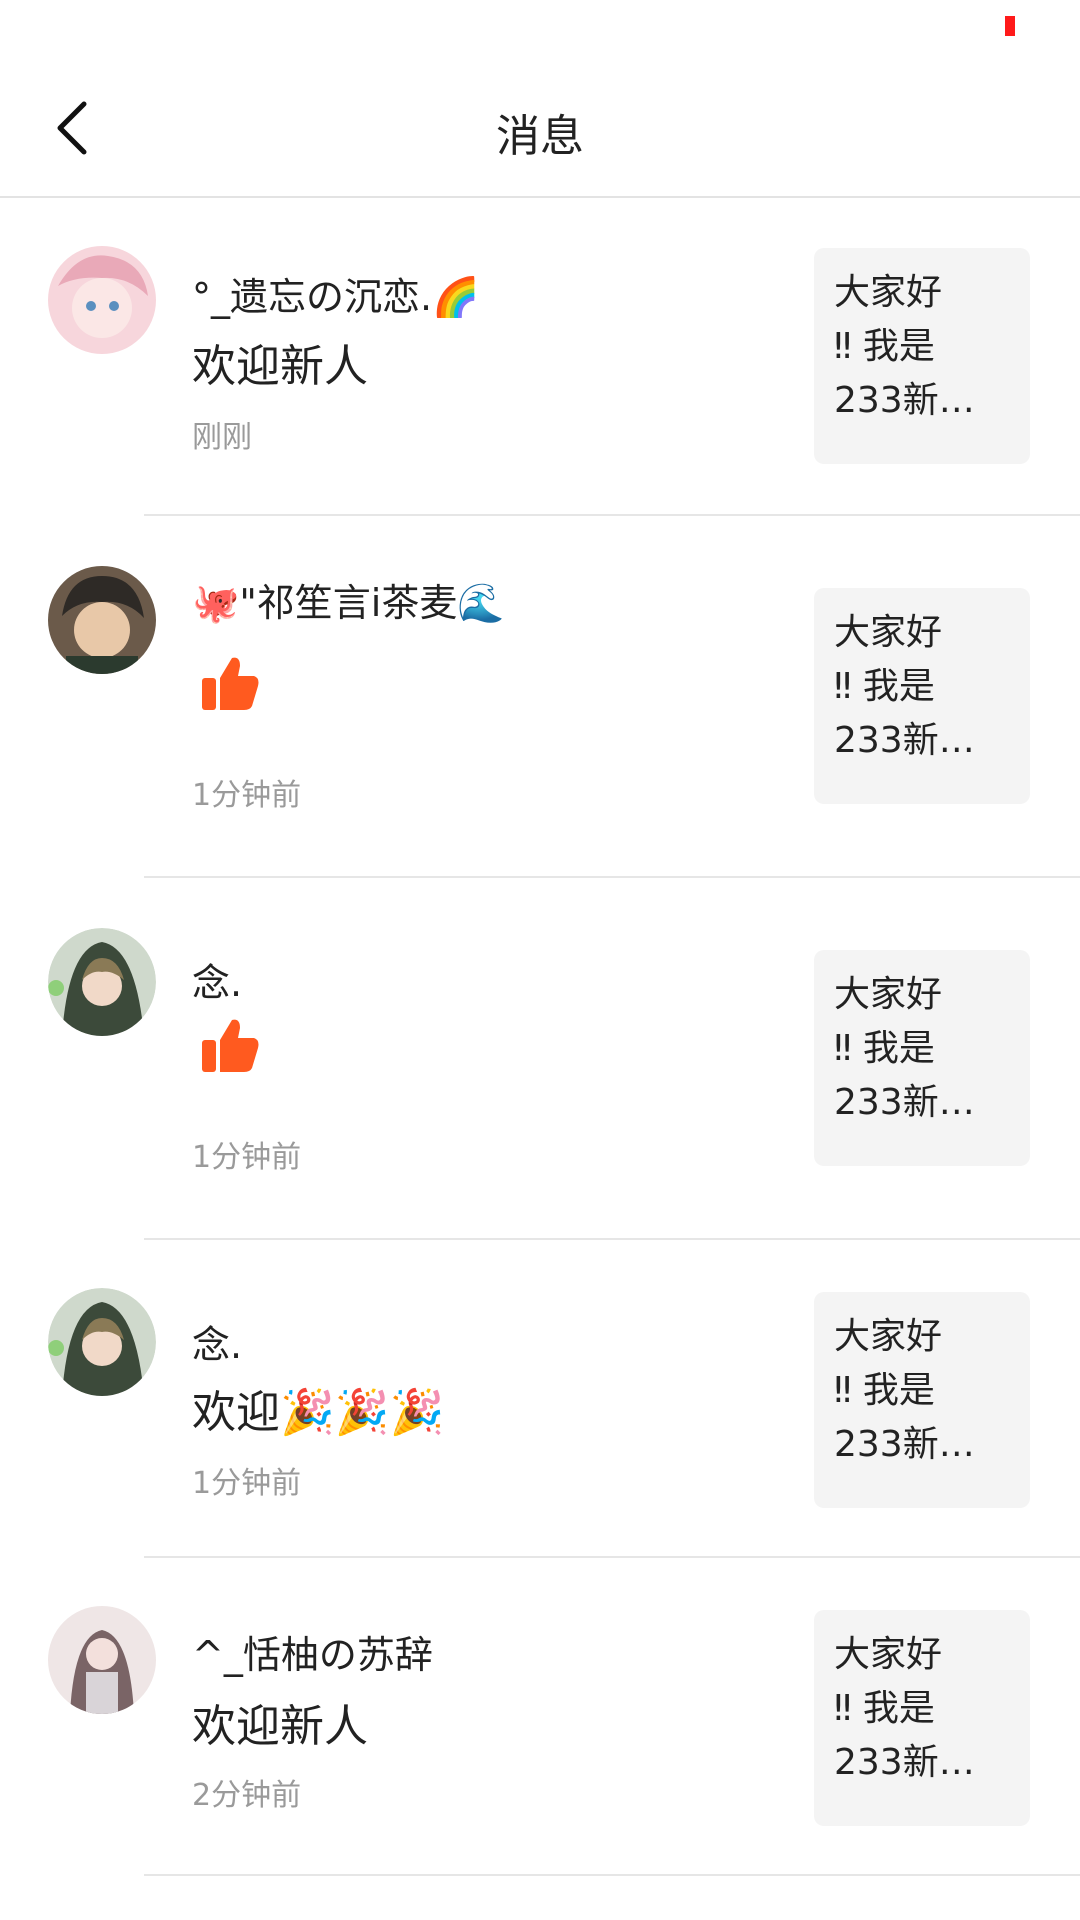  What do you see at coordinates (348, 599) in the screenshot?
I see `username: 🐙"祁笙言i茶麦🌊` at bounding box center [348, 599].